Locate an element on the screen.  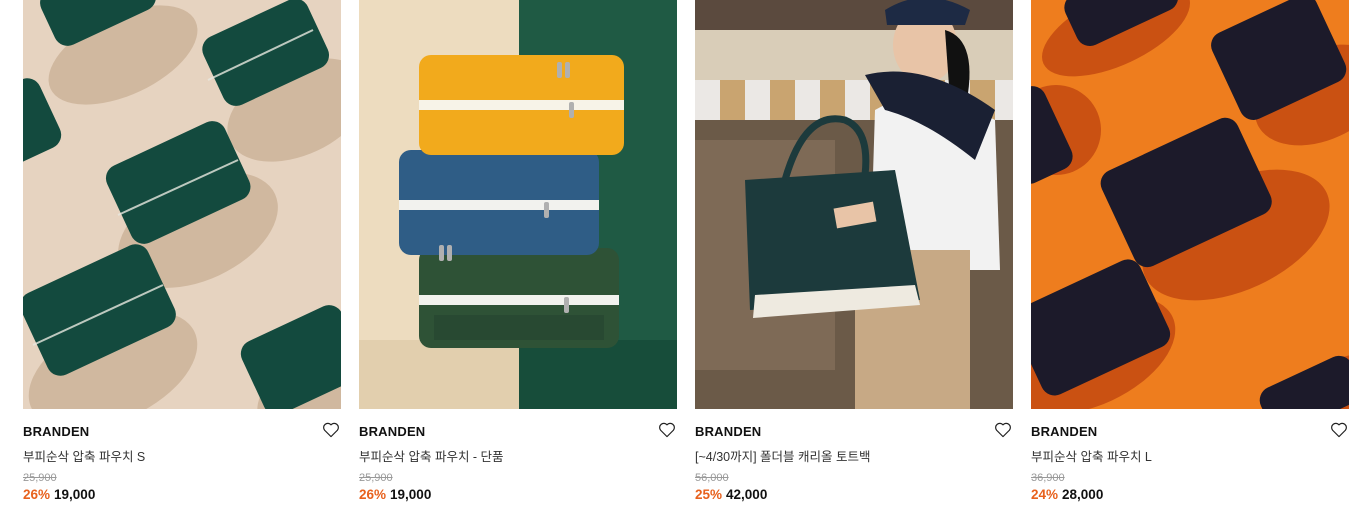
discount-rate: 24% is located at coordinates (1045, 494).